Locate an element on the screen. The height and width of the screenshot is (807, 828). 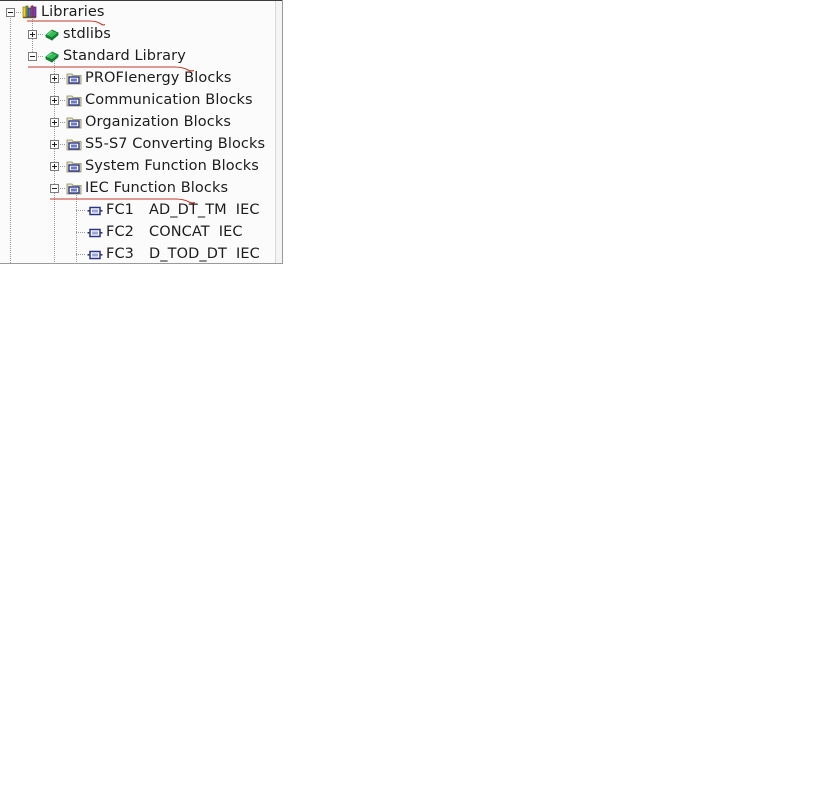
expander-libraries is located at coordinates (10, 12).